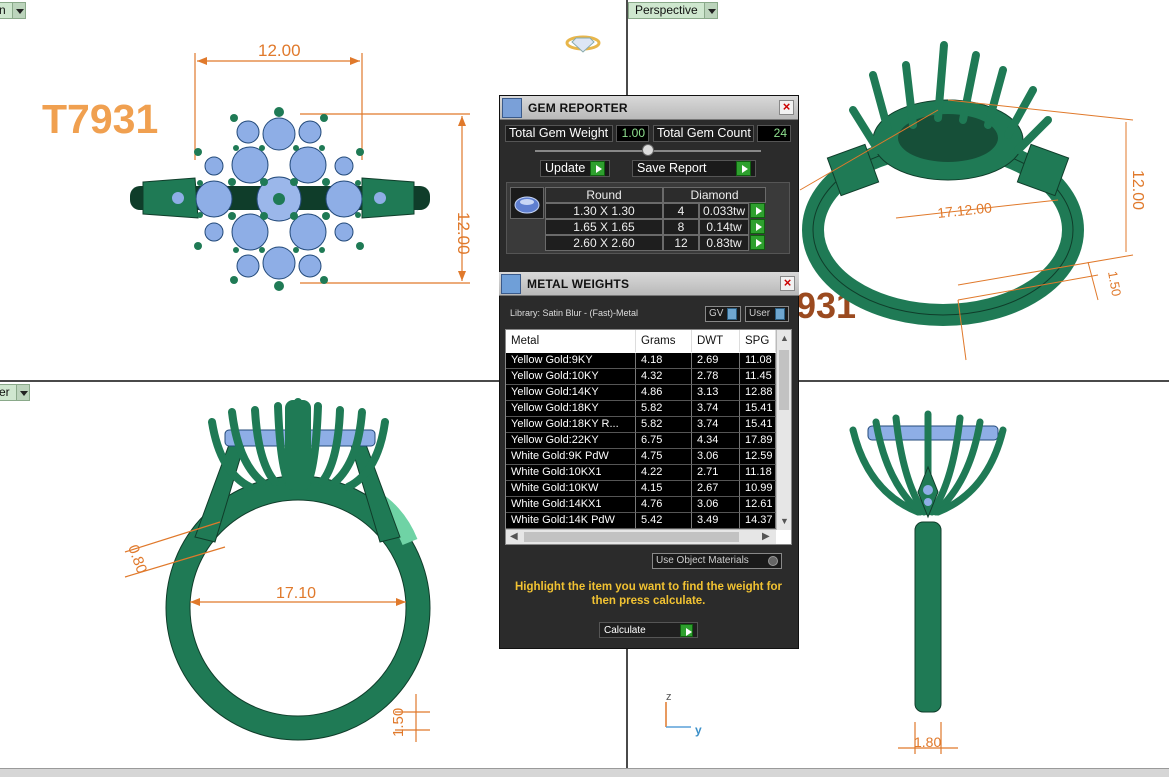  Describe the element at coordinates (648, 630) in the screenshot. I see `calculate-button: Calculate` at that location.